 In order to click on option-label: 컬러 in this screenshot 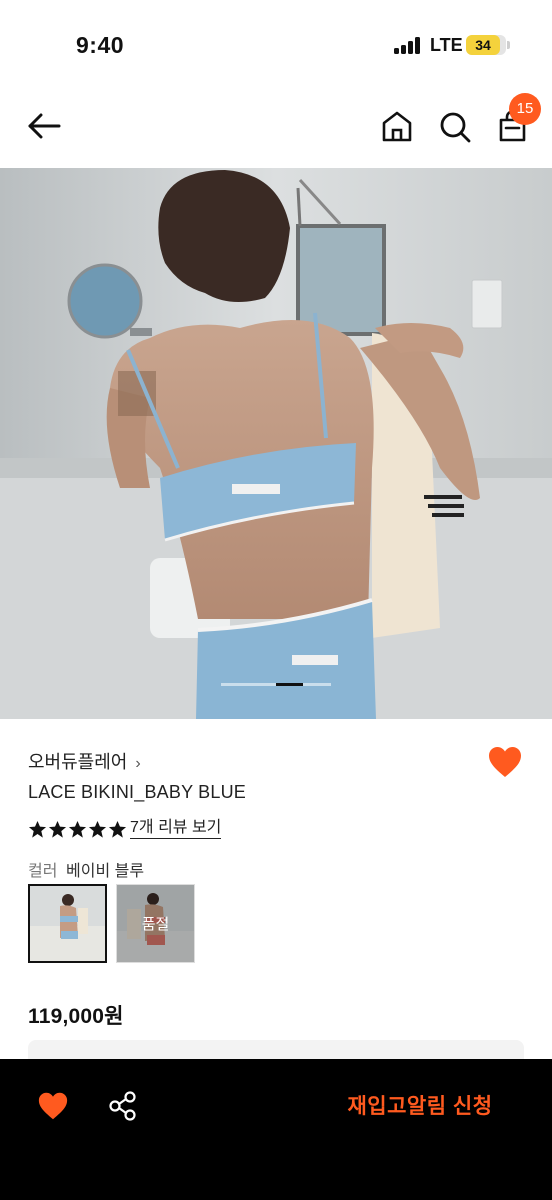, I will do `click(43, 871)`.